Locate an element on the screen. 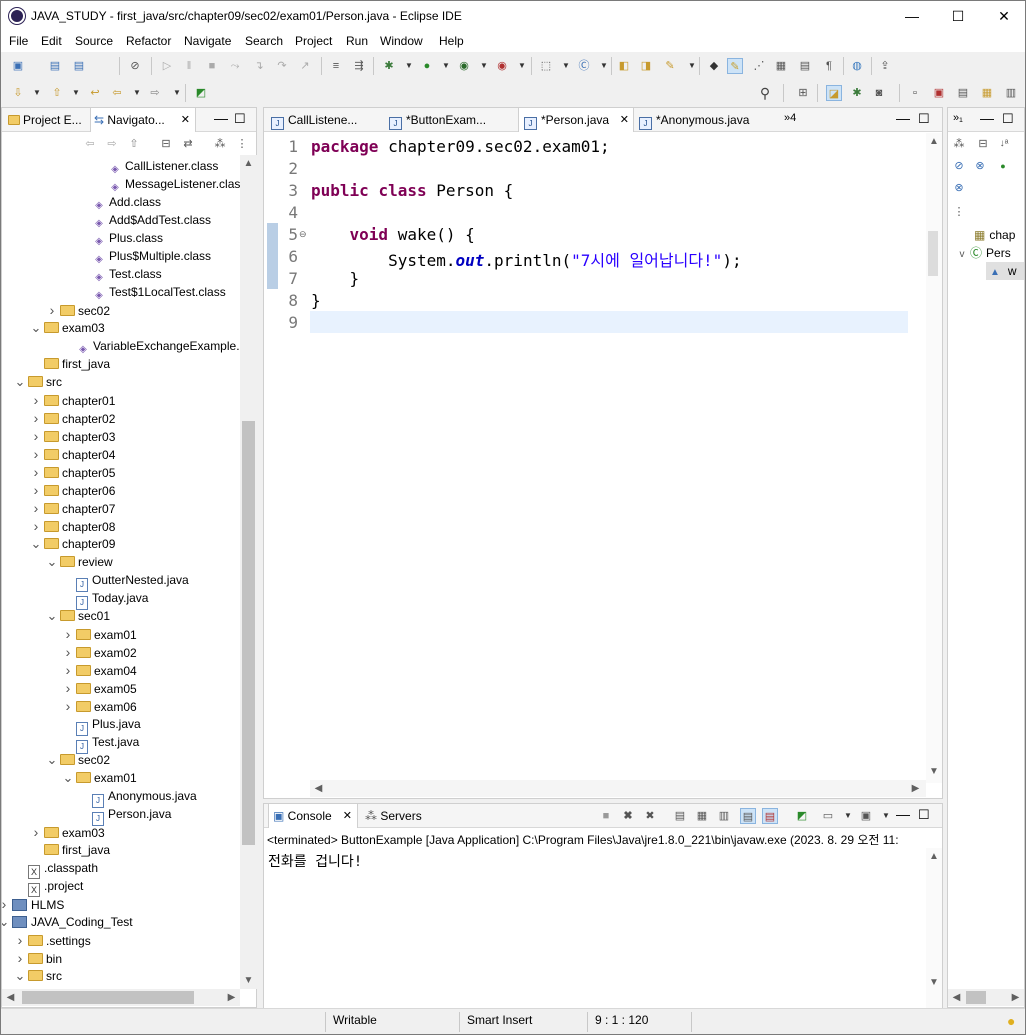  menu-project: Project is located at coordinates (313, 41).